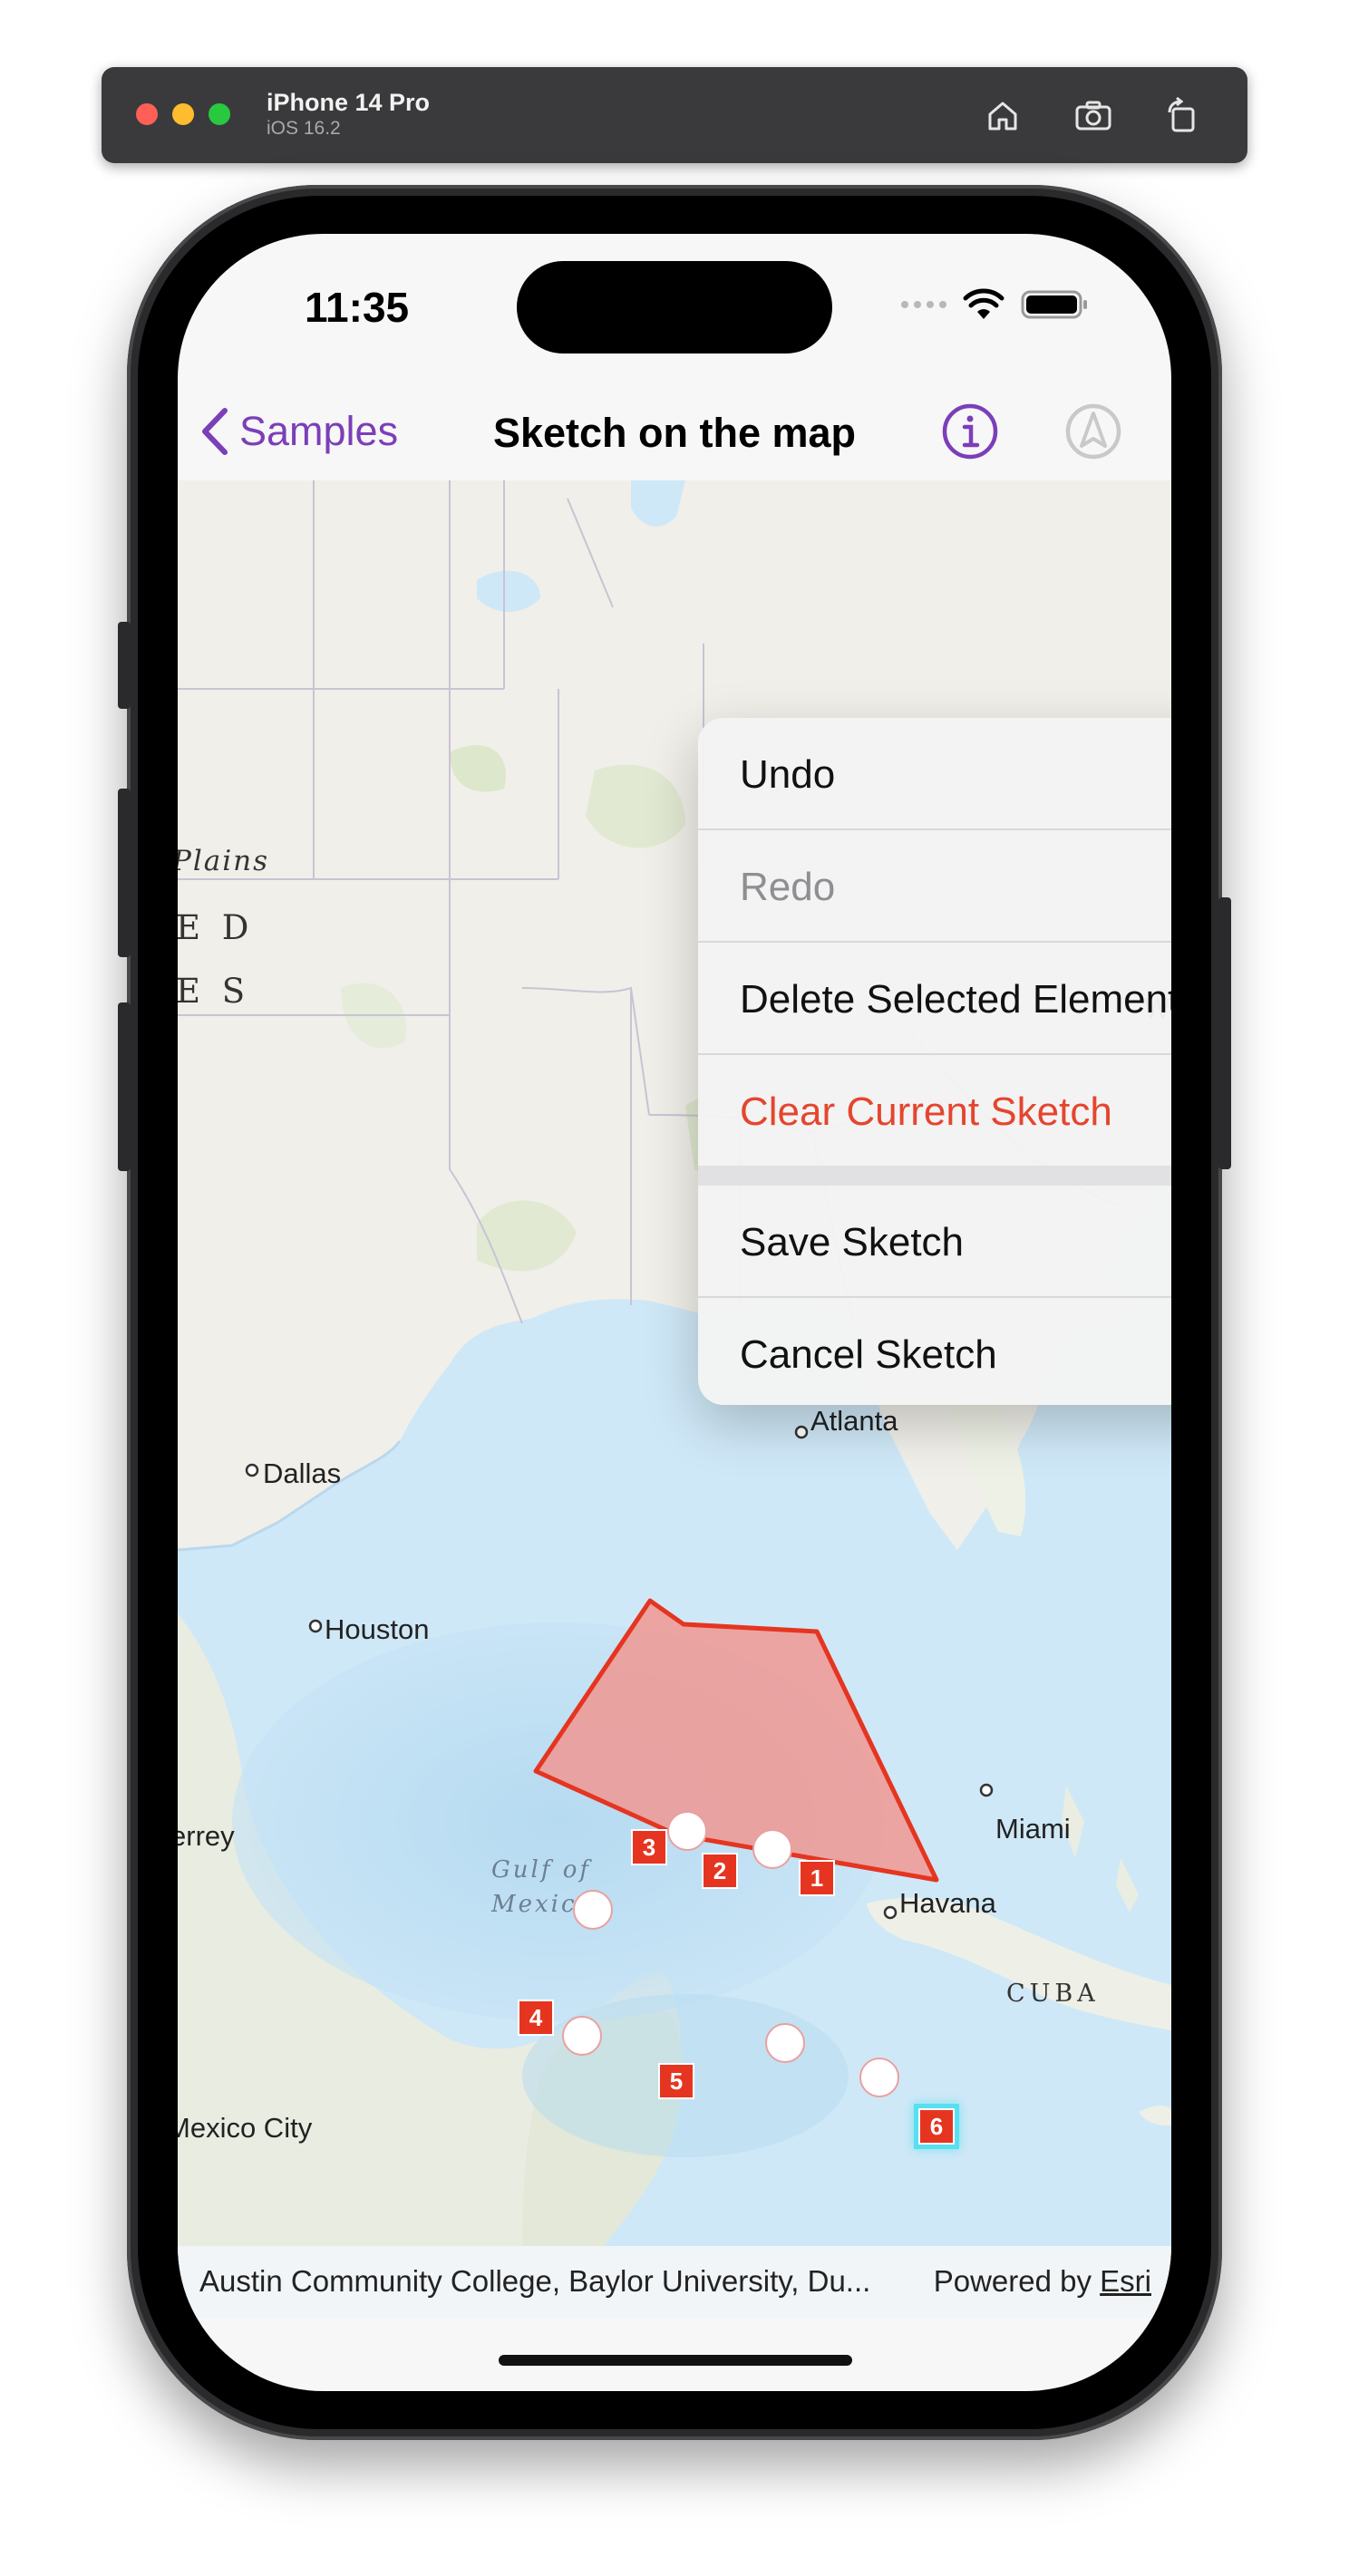  Describe the element at coordinates (948, 1903) in the screenshot. I see `city-label-havana: Havana` at that location.